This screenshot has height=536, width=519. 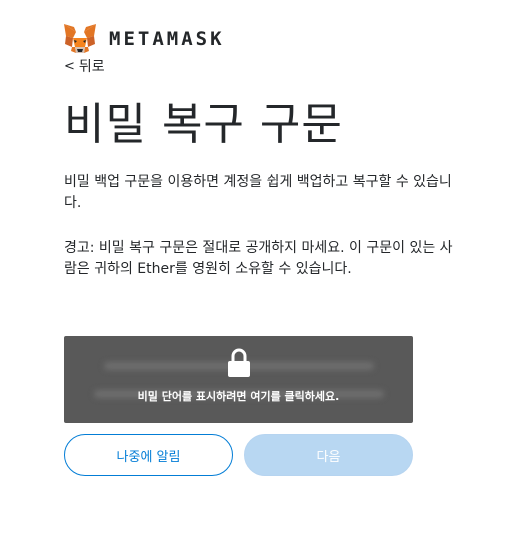 I want to click on reveal-instruction: 비밀 단어를 표시하려면 여기를 클릭하세요., so click(x=238, y=396).